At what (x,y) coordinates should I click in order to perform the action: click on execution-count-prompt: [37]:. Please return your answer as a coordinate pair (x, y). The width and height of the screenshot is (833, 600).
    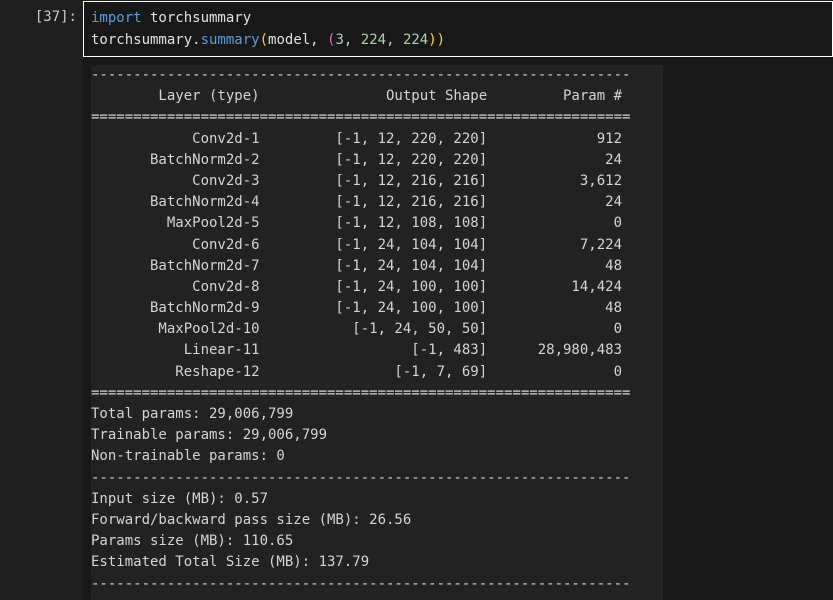
    Looking at the image, I should click on (55, 17).